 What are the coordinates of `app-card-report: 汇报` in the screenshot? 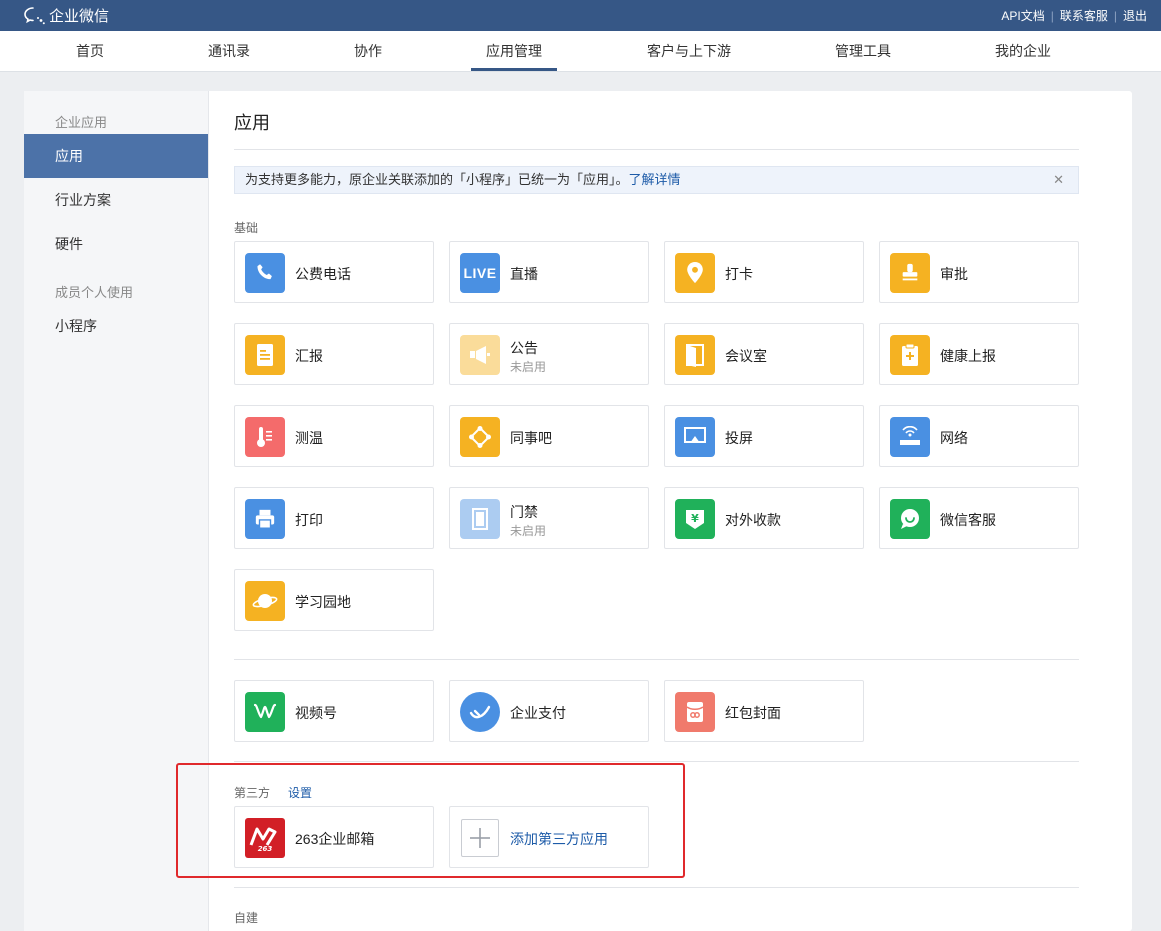 It's located at (334, 354).